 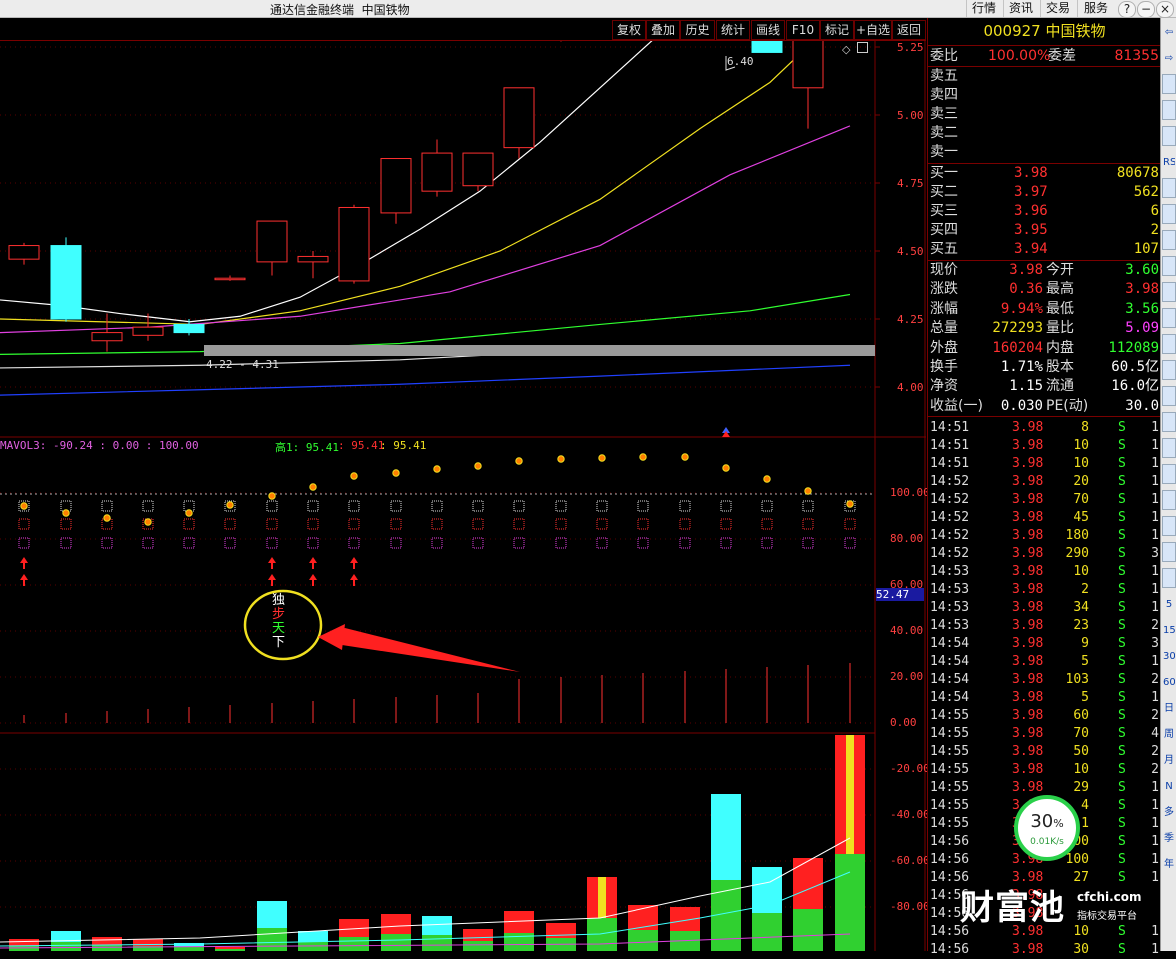 I want to click on stat-label-2: 股本, so click(x=1060, y=367).